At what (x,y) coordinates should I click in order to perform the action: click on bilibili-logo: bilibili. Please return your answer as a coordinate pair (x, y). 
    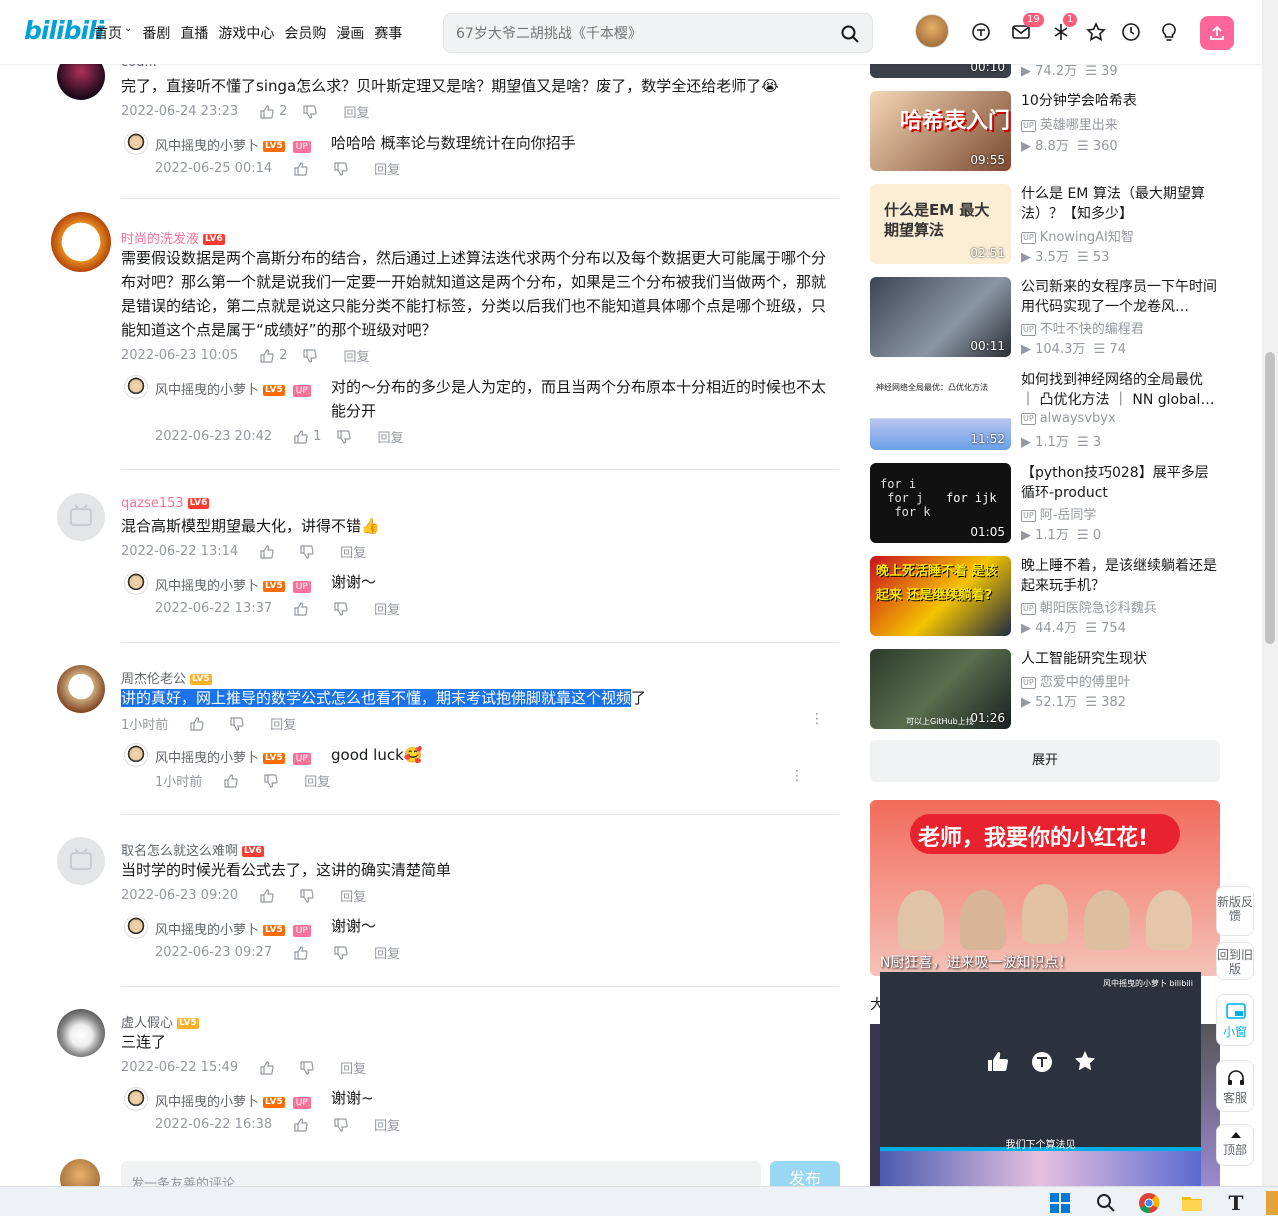
    Looking at the image, I should click on (64, 30).